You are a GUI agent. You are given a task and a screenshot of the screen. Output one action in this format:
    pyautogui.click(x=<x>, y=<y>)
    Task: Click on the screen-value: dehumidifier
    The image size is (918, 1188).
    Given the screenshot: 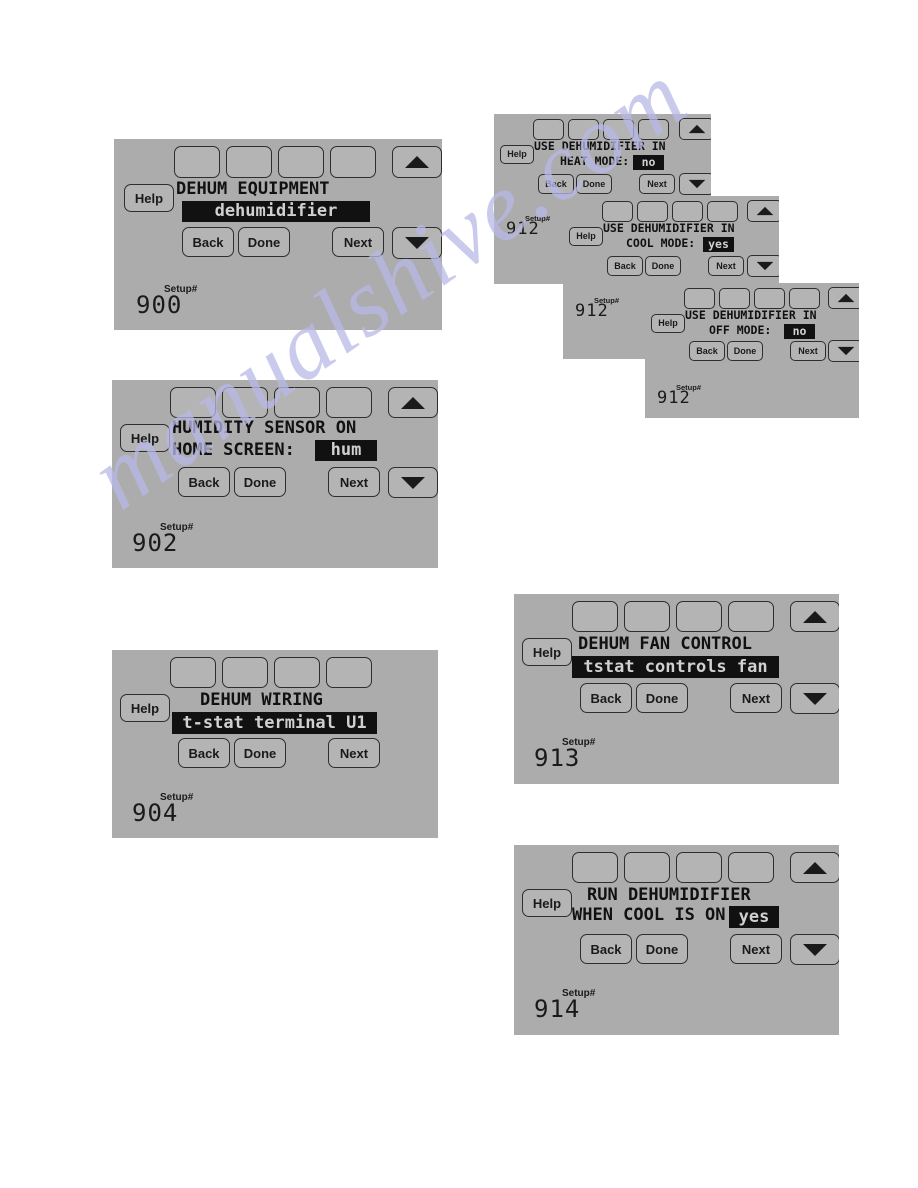 What is the action you would take?
    pyautogui.click(x=276, y=211)
    